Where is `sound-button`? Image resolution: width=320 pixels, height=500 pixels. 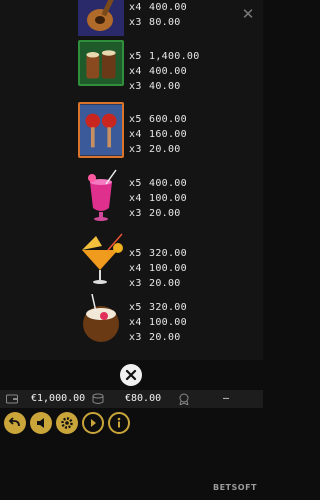 sound-button is located at coordinates (41, 423).